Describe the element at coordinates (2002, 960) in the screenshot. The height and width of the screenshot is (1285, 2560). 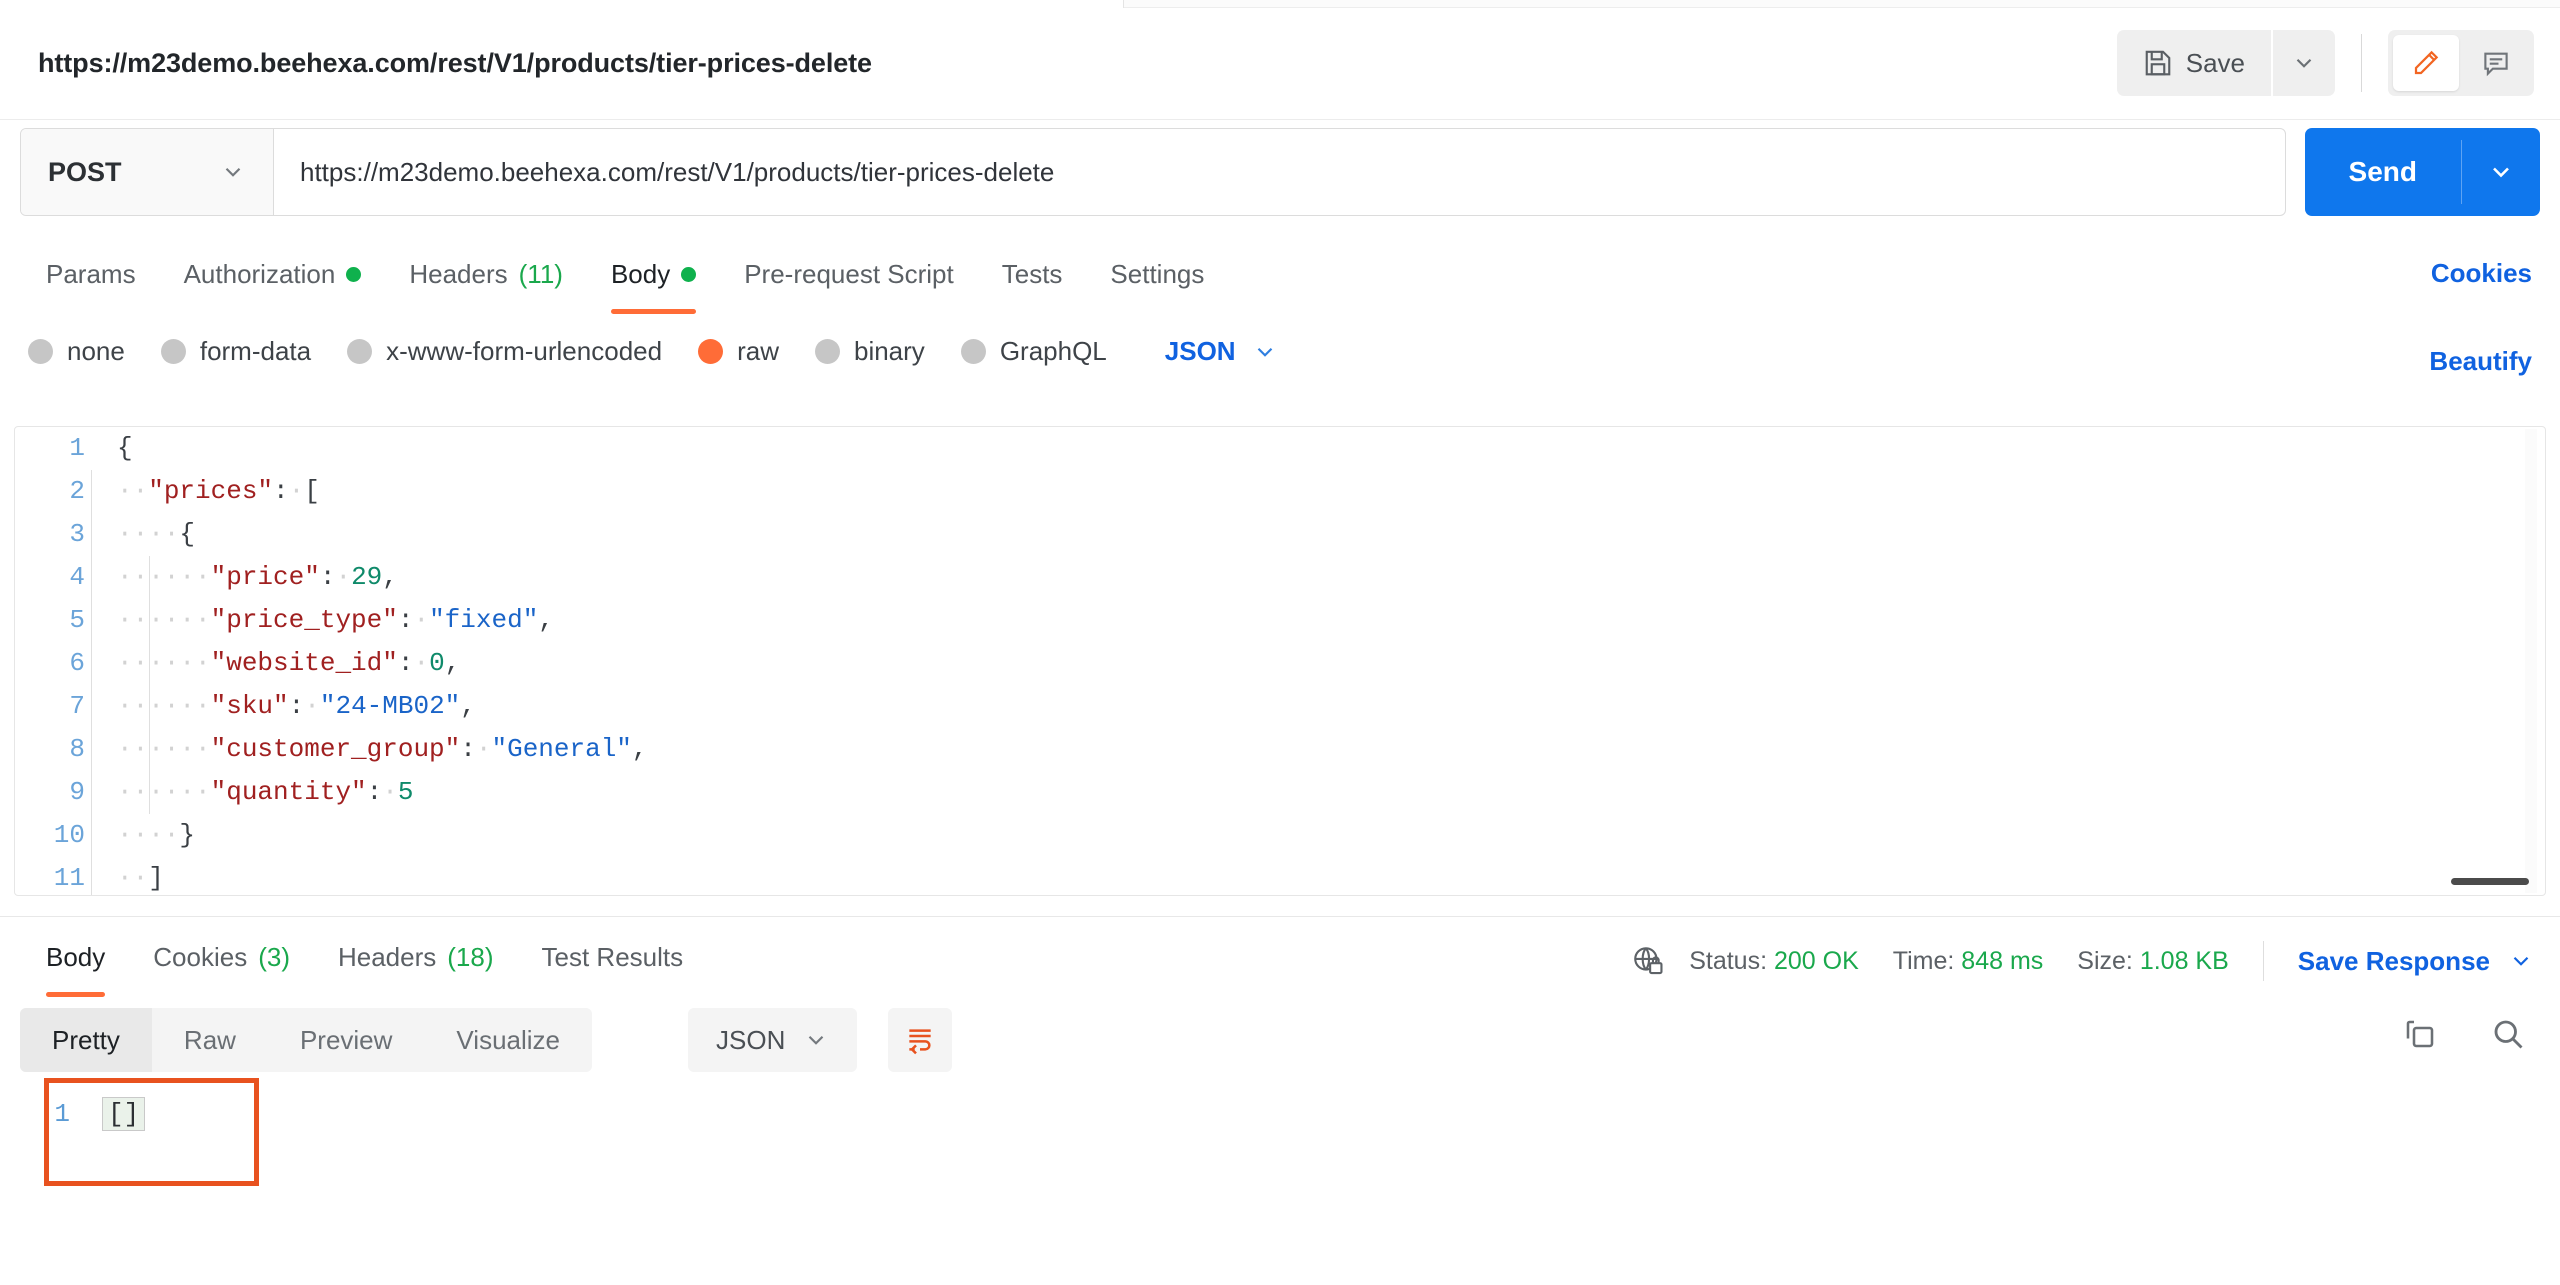
I see `time-value: 848 ms` at that location.